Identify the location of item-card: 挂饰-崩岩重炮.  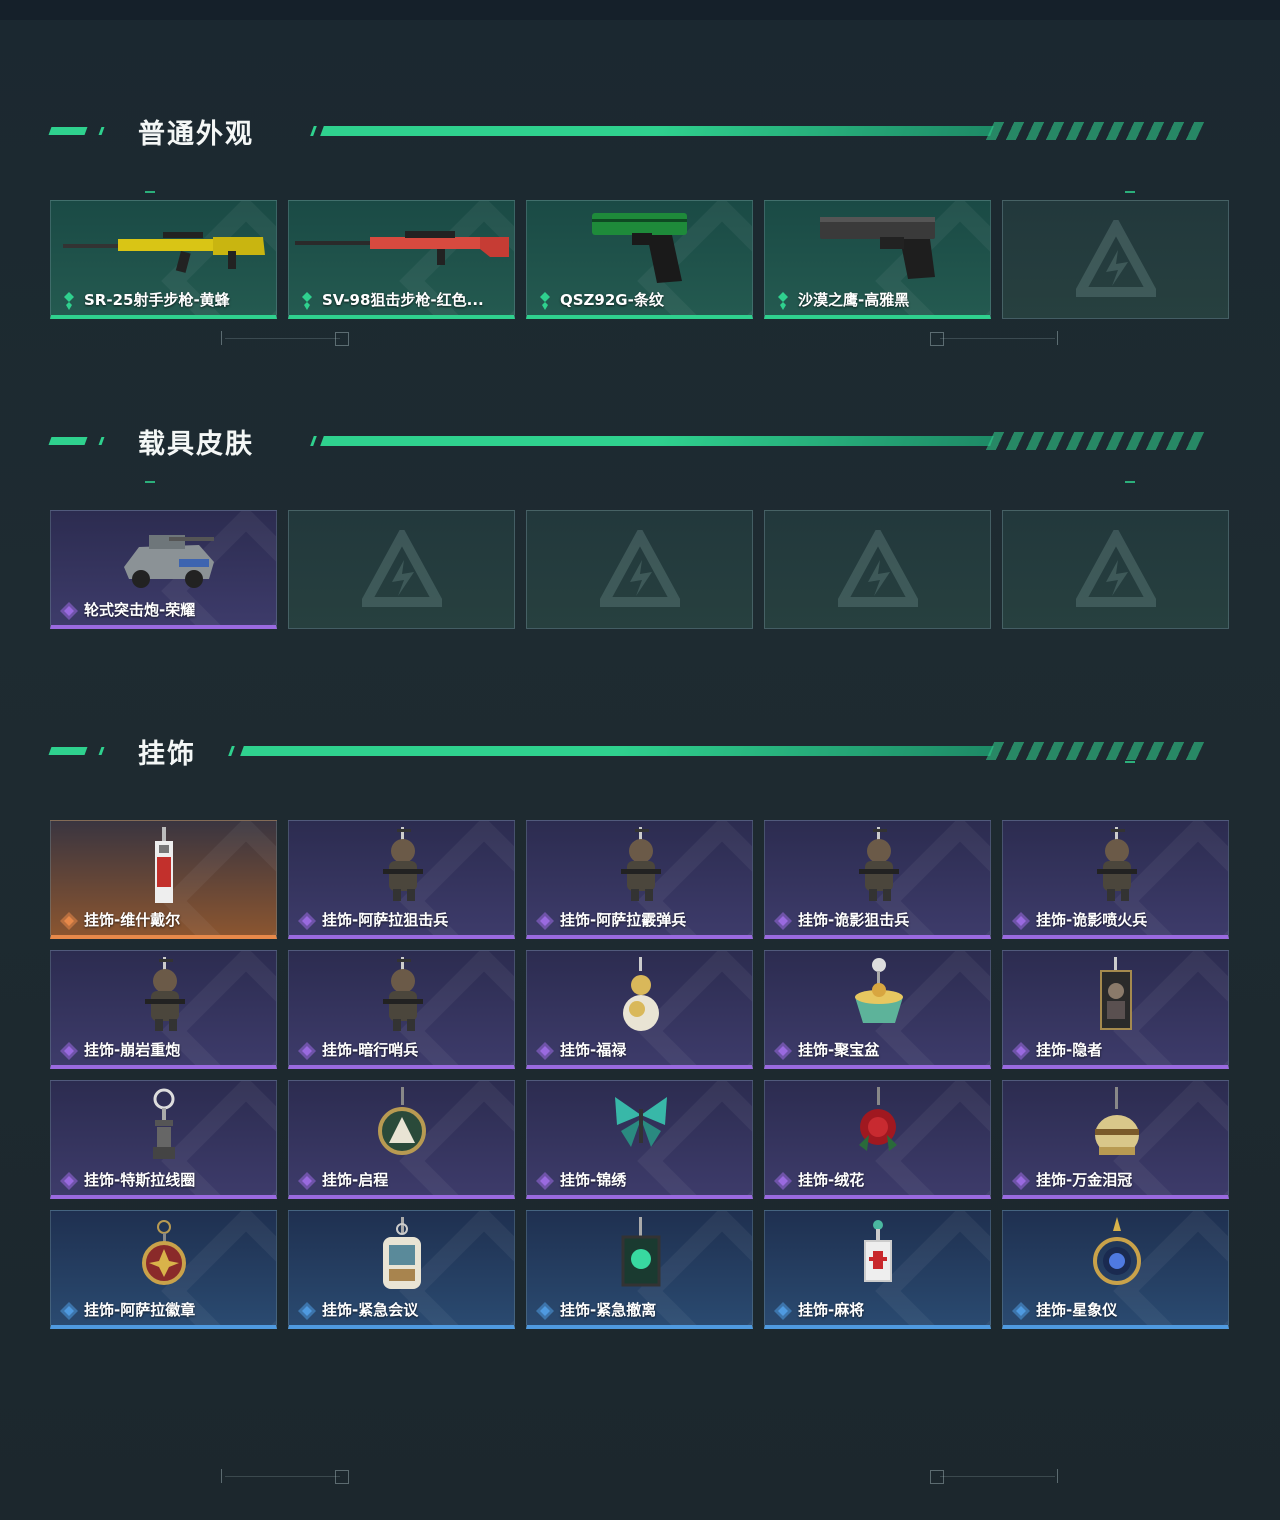
(163, 1009).